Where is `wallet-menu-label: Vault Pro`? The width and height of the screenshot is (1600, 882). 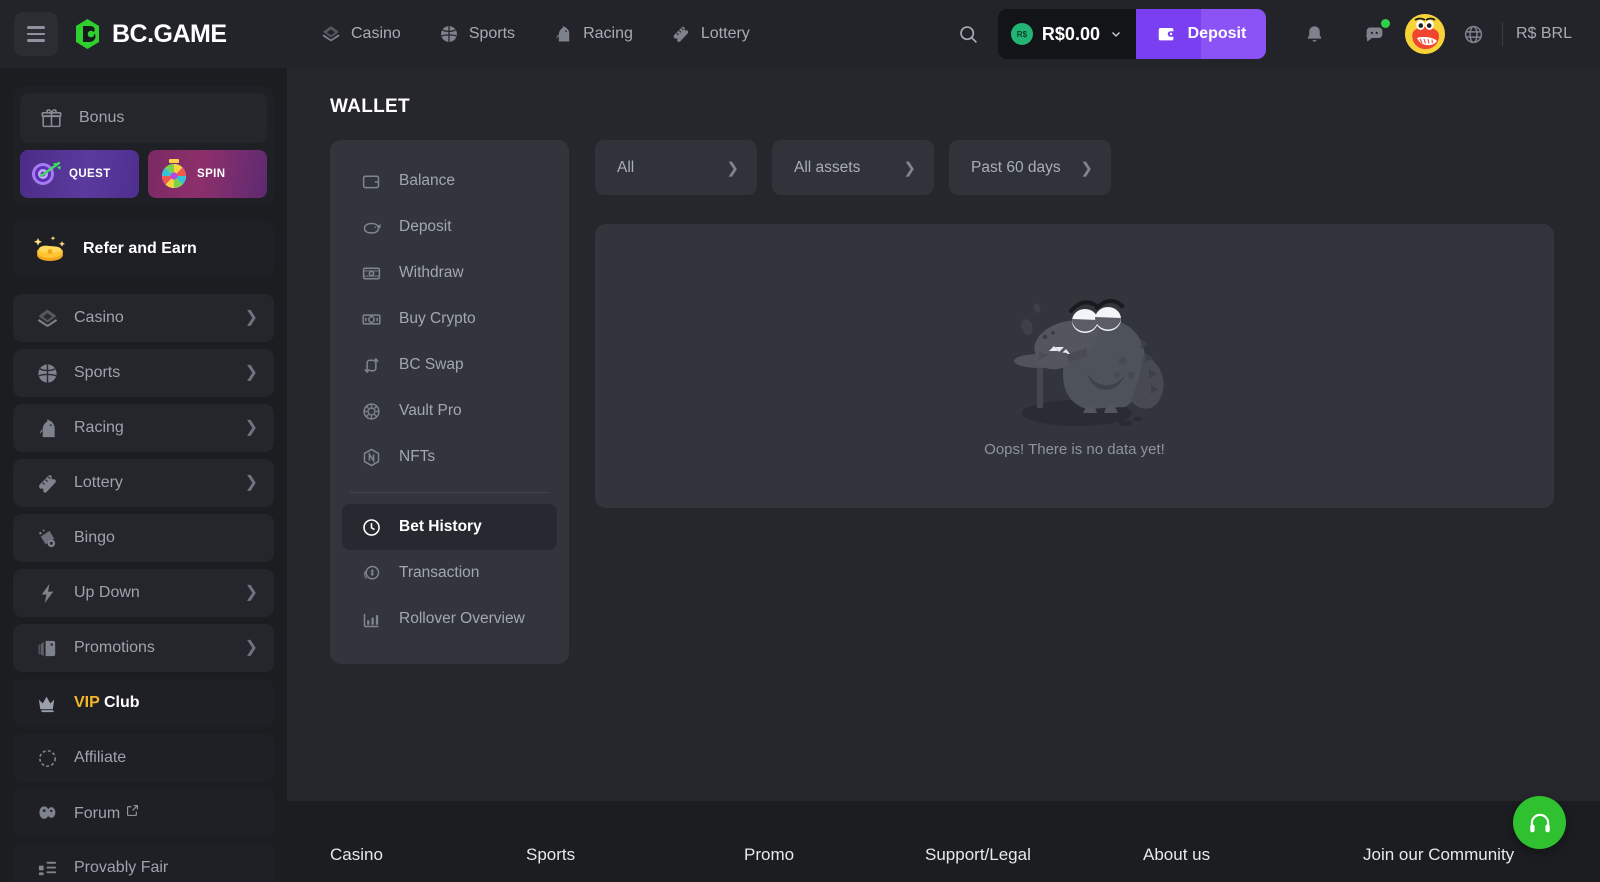
wallet-menu-label: Vault Pro is located at coordinates (430, 410).